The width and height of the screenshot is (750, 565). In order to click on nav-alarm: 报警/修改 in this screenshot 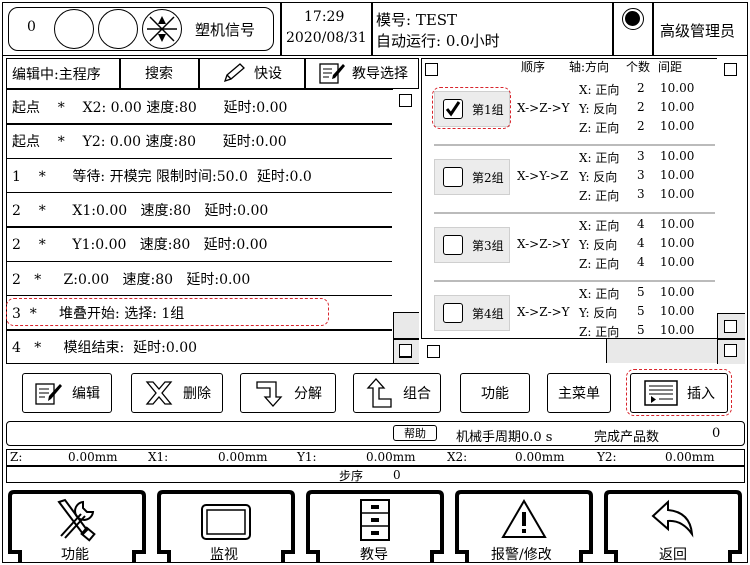, I will do `click(524, 526)`.